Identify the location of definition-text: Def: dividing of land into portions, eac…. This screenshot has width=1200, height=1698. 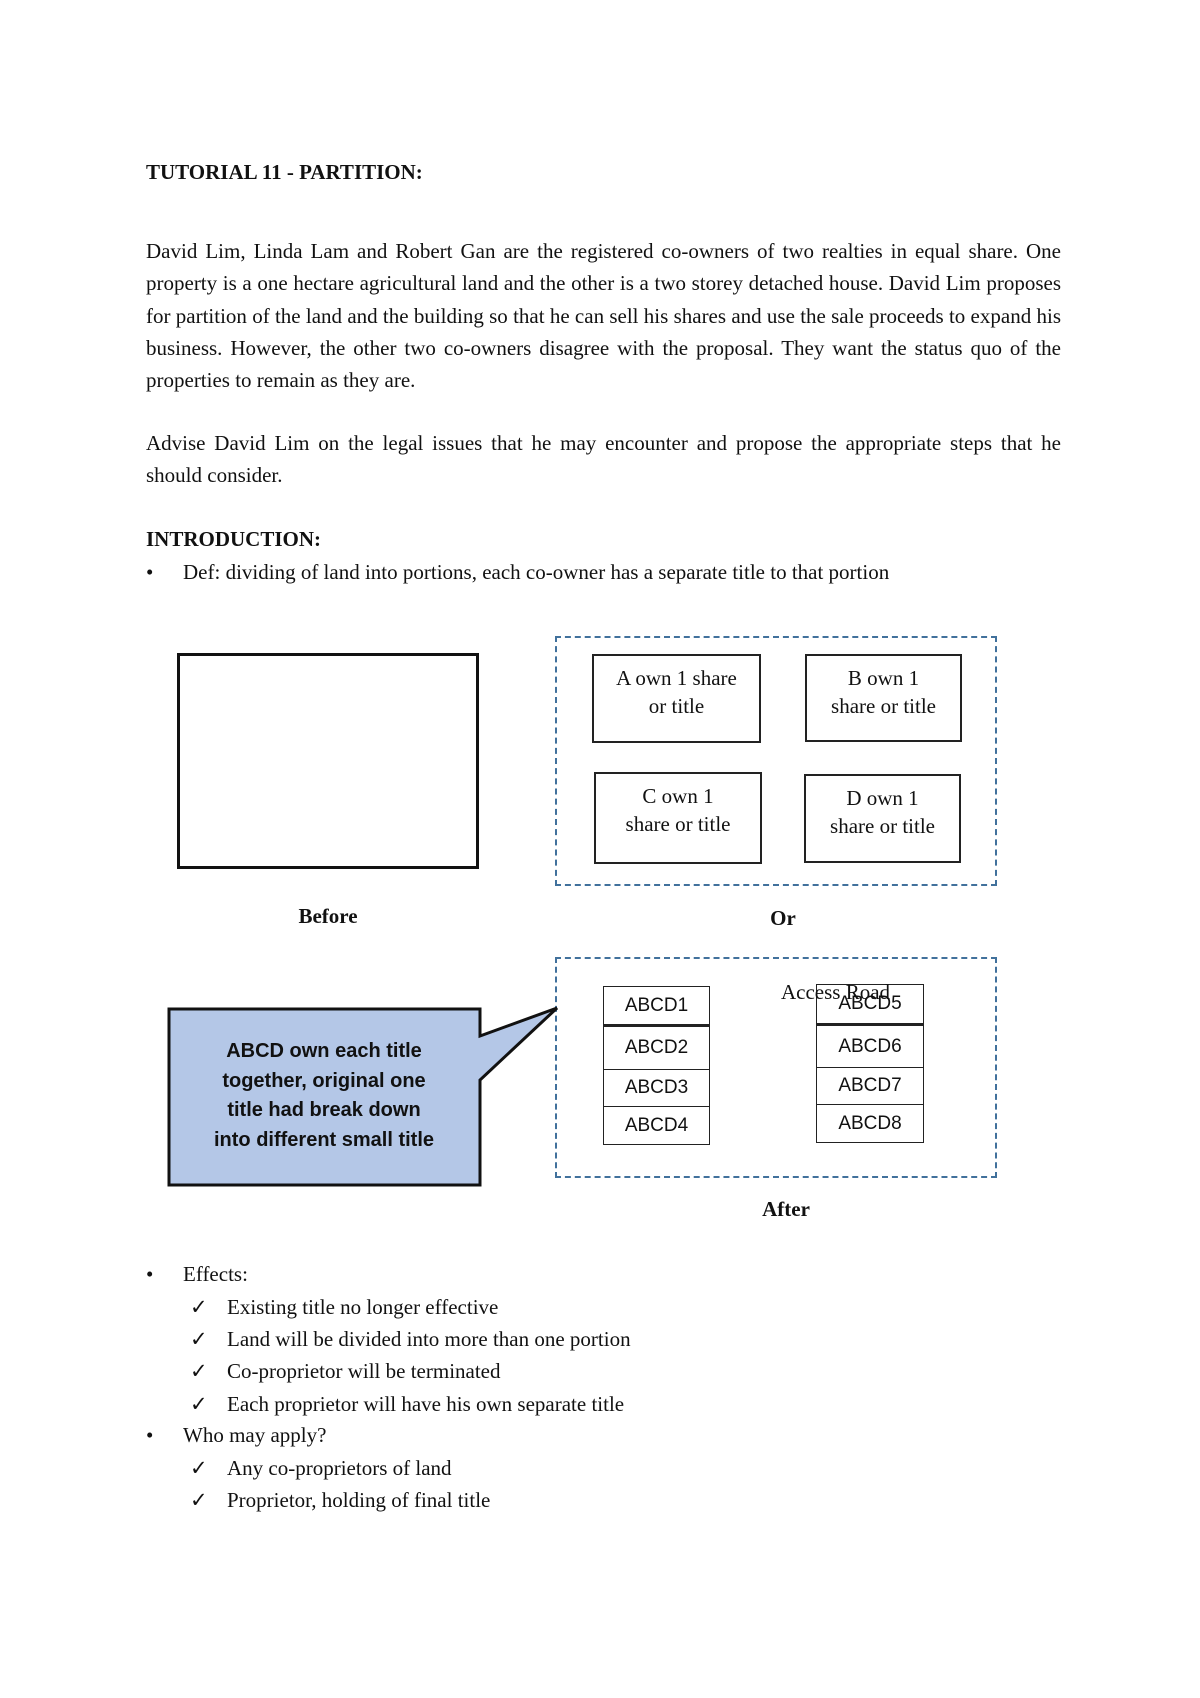
(536, 572).